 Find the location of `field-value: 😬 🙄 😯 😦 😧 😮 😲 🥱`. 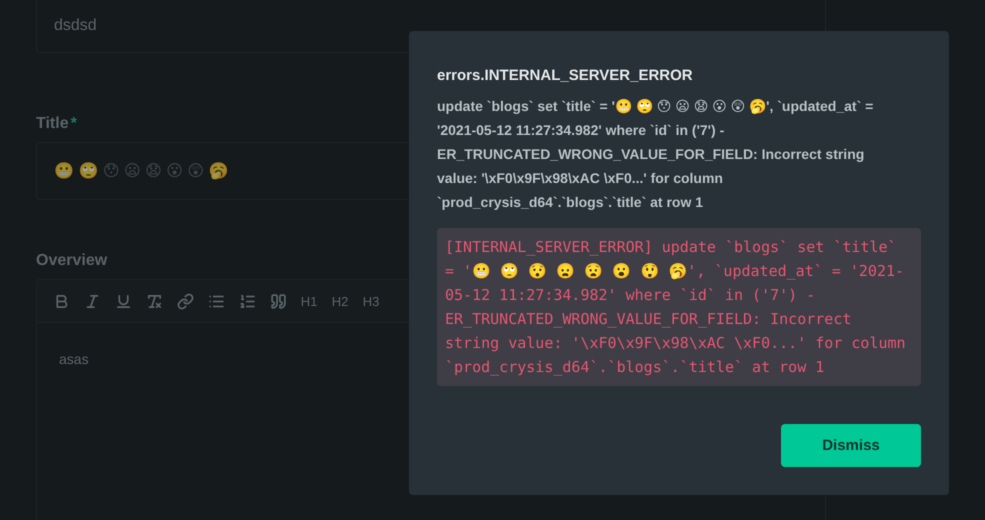

field-value: 😬 🙄 😯 😦 😧 😮 😲 🥱 is located at coordinates (141, 171).